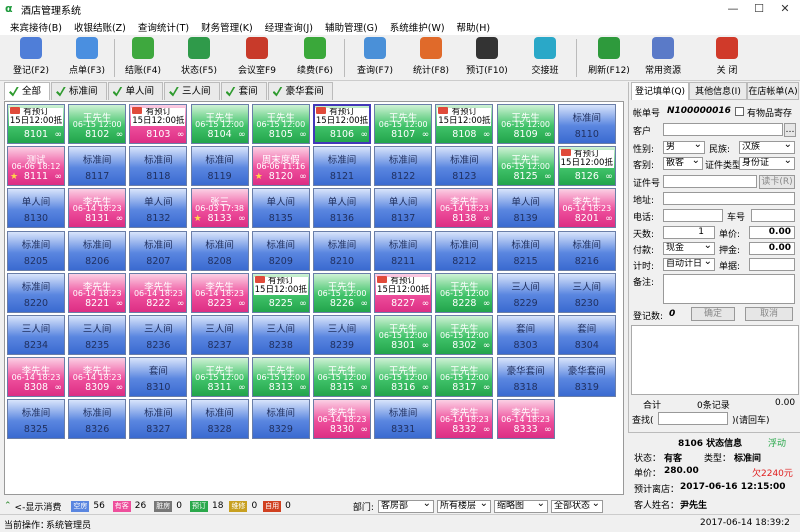 This screenshot has height=532, width=800. Describe the element at coordinates (464, 208) in the screenshot. I see `room-tile-8138: 李先生 06-14 18:23 ∞ 8138` at that location.